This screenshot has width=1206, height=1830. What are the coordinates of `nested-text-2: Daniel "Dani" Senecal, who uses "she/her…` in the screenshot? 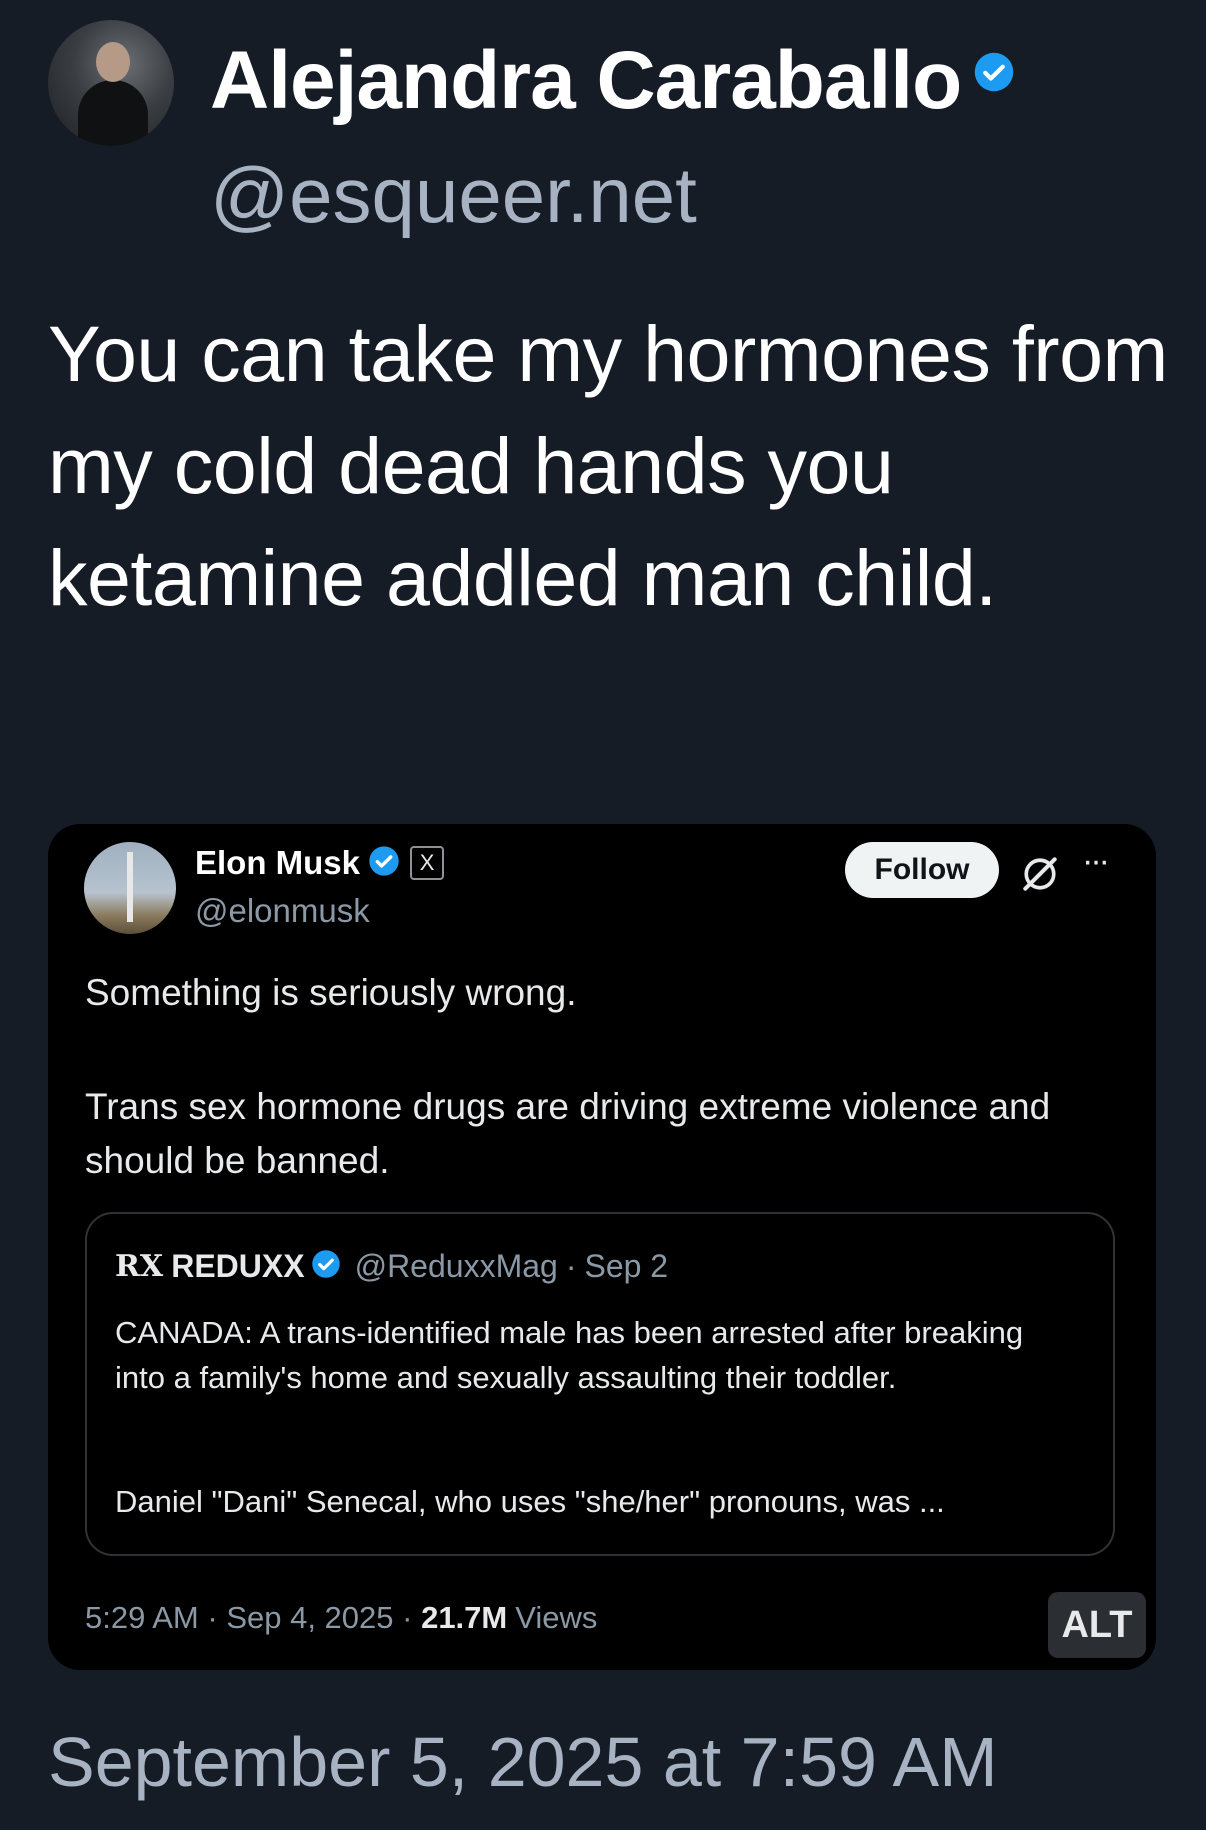 It's located at (530, 1501).